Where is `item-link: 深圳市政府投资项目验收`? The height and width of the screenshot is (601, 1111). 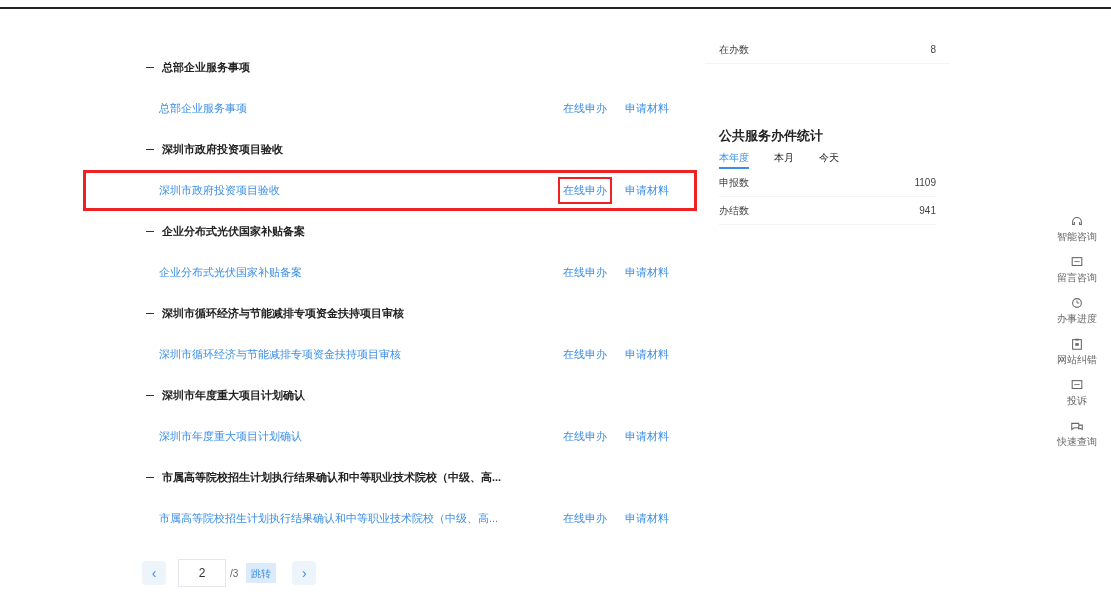
item-link: 深圳市政府投资项目验收 is located at coordinates (219, 190).